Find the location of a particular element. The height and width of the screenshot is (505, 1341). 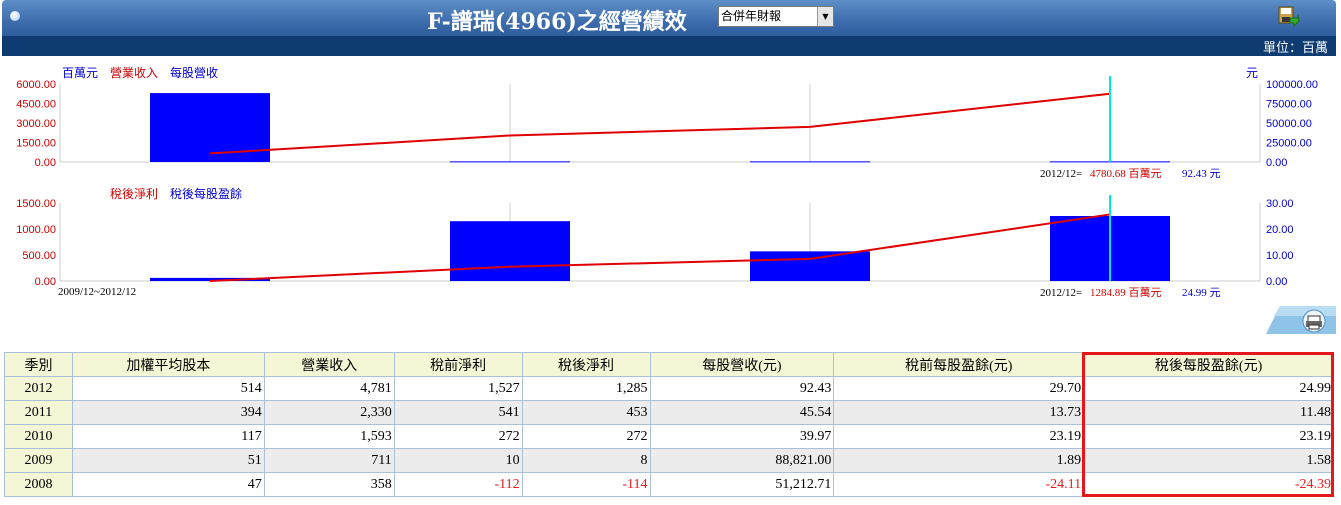

cell-eps: 1.58 is located at coordinates (1208, 460).